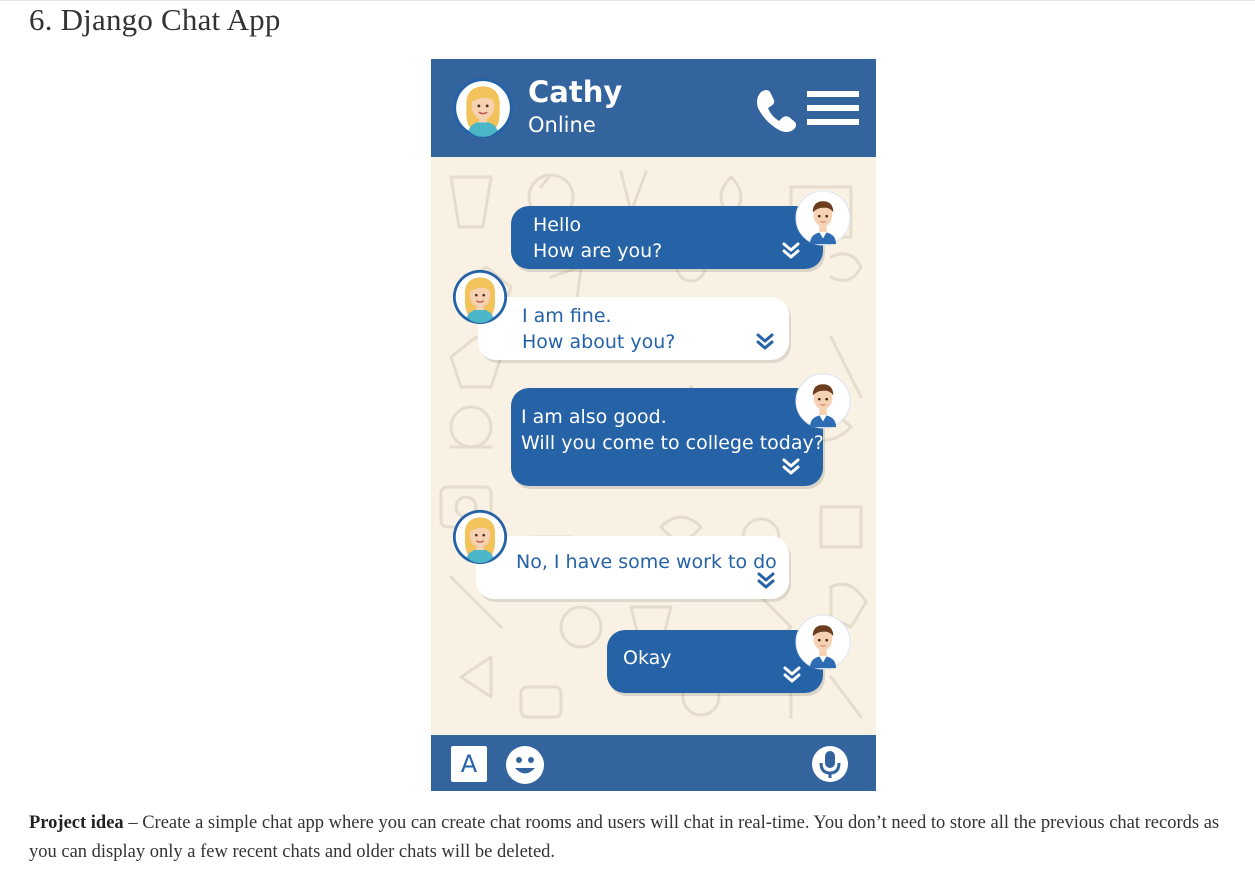 The width and height of the screenshot is (1255, 869). I want to click on phone-icon, so click(776, 110).